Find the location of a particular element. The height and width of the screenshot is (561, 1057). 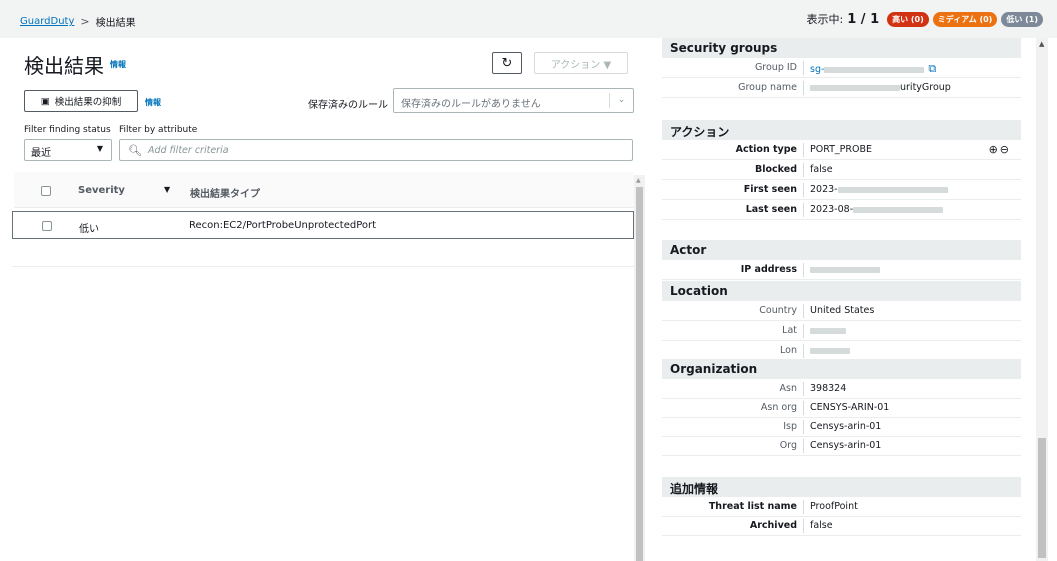

high-severity-badge: 高い (0) is located at coordinates (908, 19).